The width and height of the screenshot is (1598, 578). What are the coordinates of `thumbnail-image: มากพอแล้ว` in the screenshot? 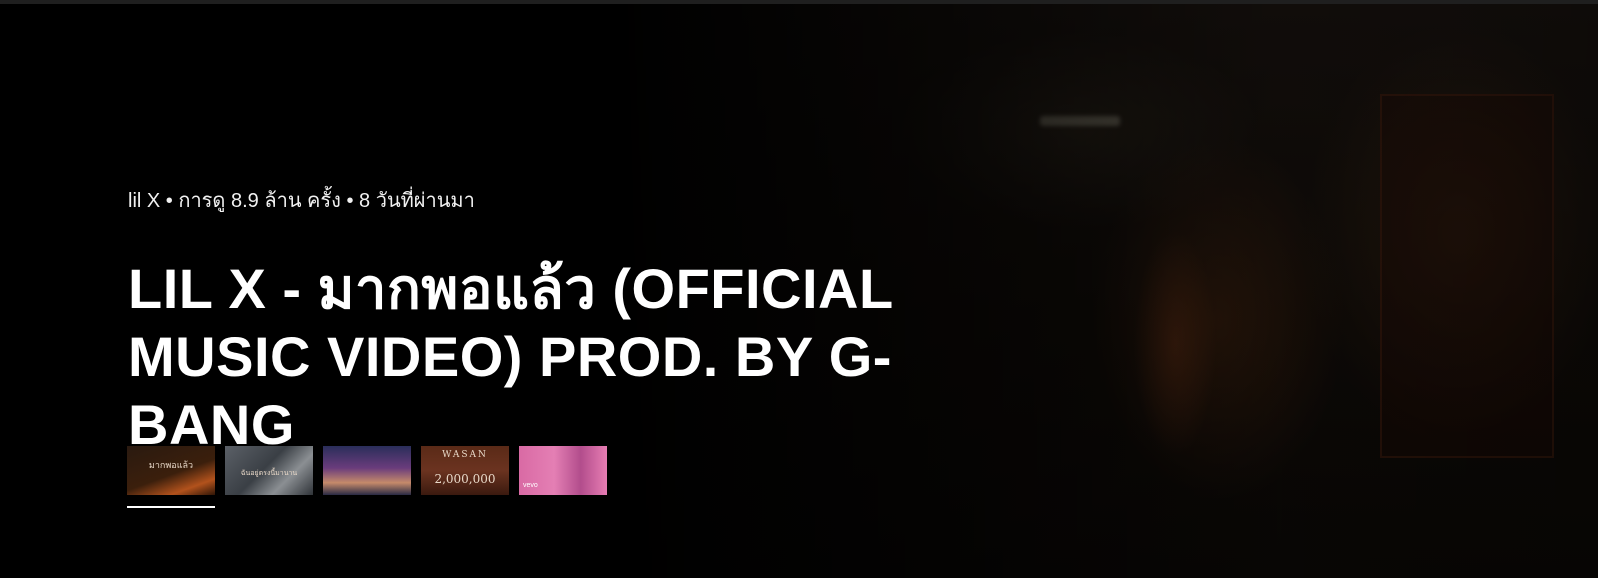 It's located at (171, 470).